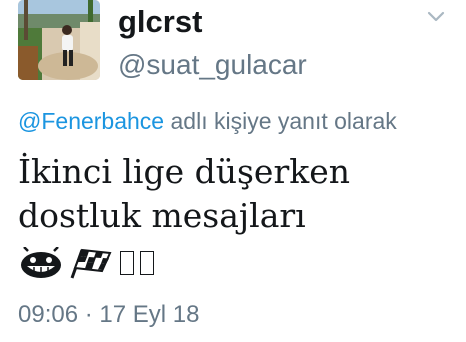 Image resolution: width=466 pixels, height=342 pixels. Describe the element at coordinates (283, 121) in the screenshot. I see `reply-suffix: adlı kişiye yanıt olarak` at that location.